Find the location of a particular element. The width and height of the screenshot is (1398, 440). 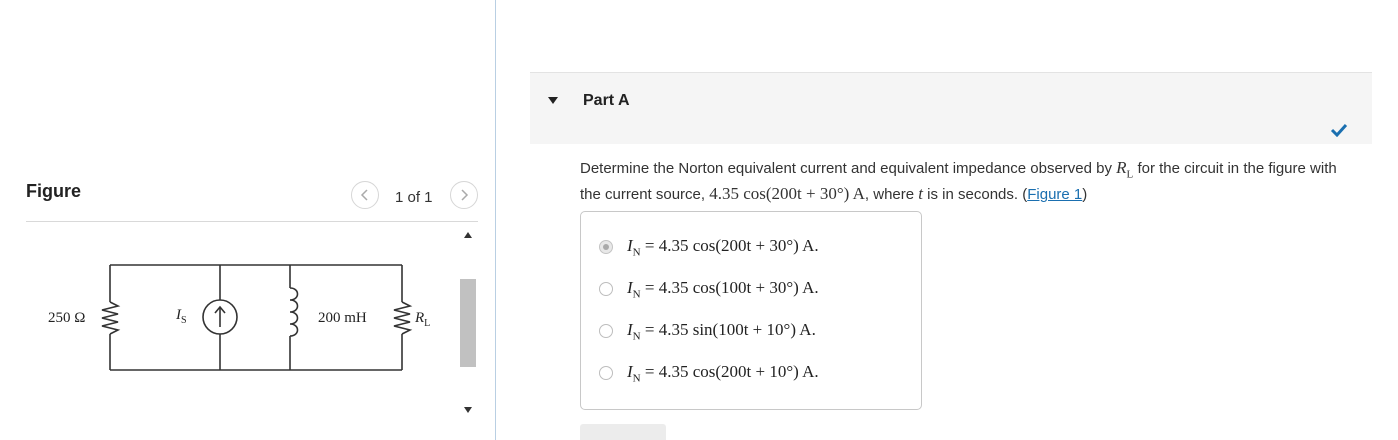

prev-figure-button is located at coordinates (365, 195).